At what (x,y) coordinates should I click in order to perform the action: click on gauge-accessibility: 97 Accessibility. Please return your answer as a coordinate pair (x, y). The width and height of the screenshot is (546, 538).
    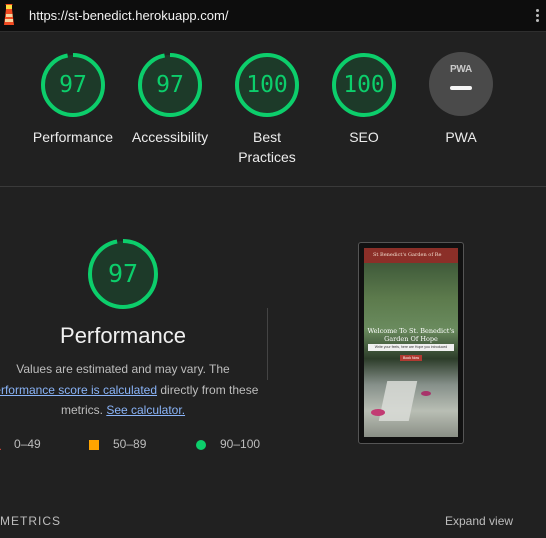
    Looking at the image, I should click on (170, 99).